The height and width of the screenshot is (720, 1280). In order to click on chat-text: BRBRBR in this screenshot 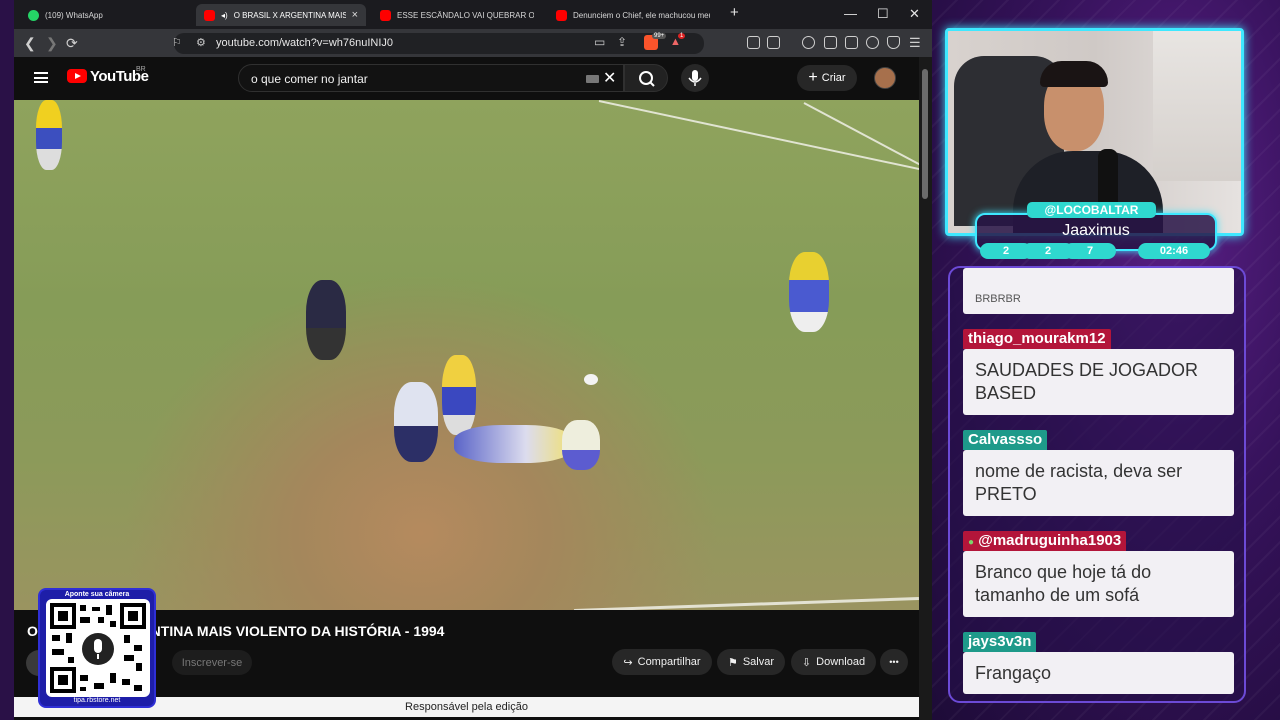, I will do `click(998, 299)`.